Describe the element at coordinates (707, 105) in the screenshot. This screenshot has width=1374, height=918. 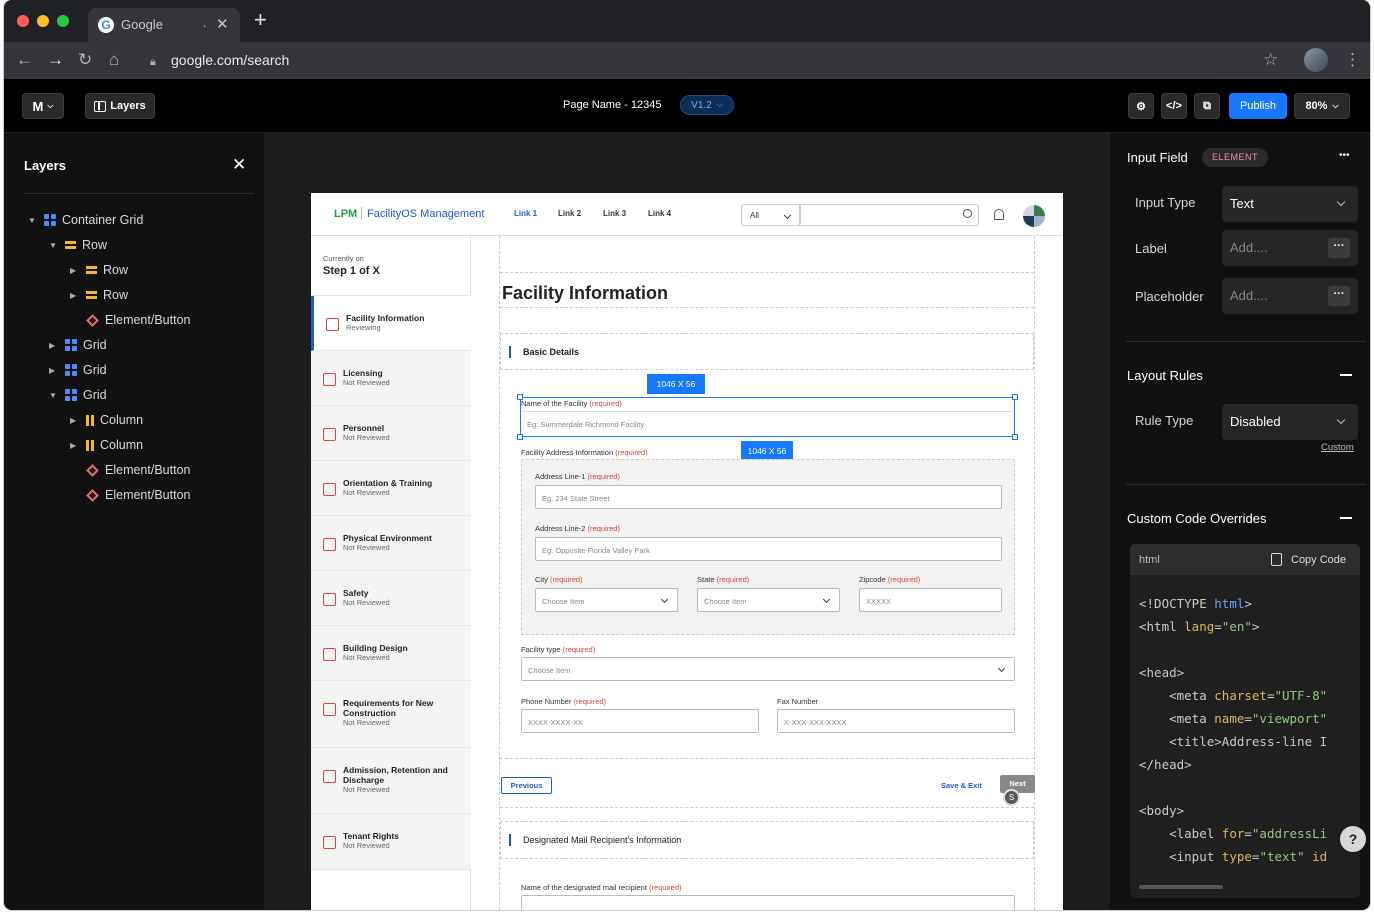
I see `version-dropdown: V1.2 ⌵` at that location.